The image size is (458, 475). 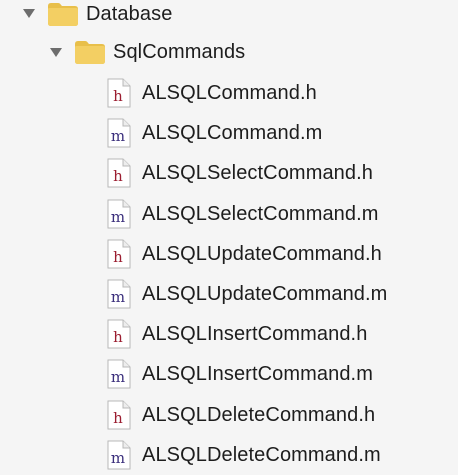 I want to click on file-name: ALSQLCommand.h, so click(x=229, y=93).